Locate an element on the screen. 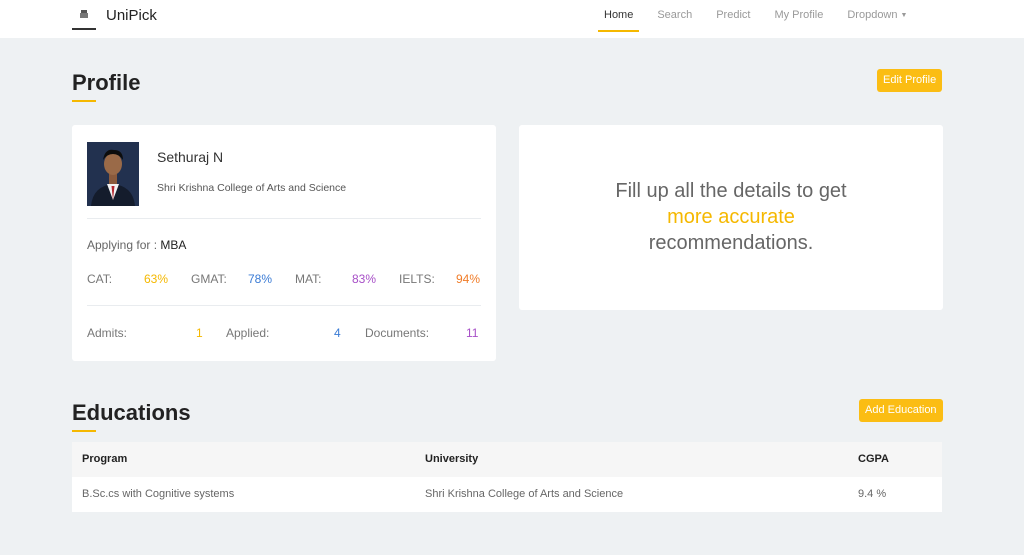 This screenshot has height=555, width=1024. applying-value: MBA is located at coordinates (173, 245).